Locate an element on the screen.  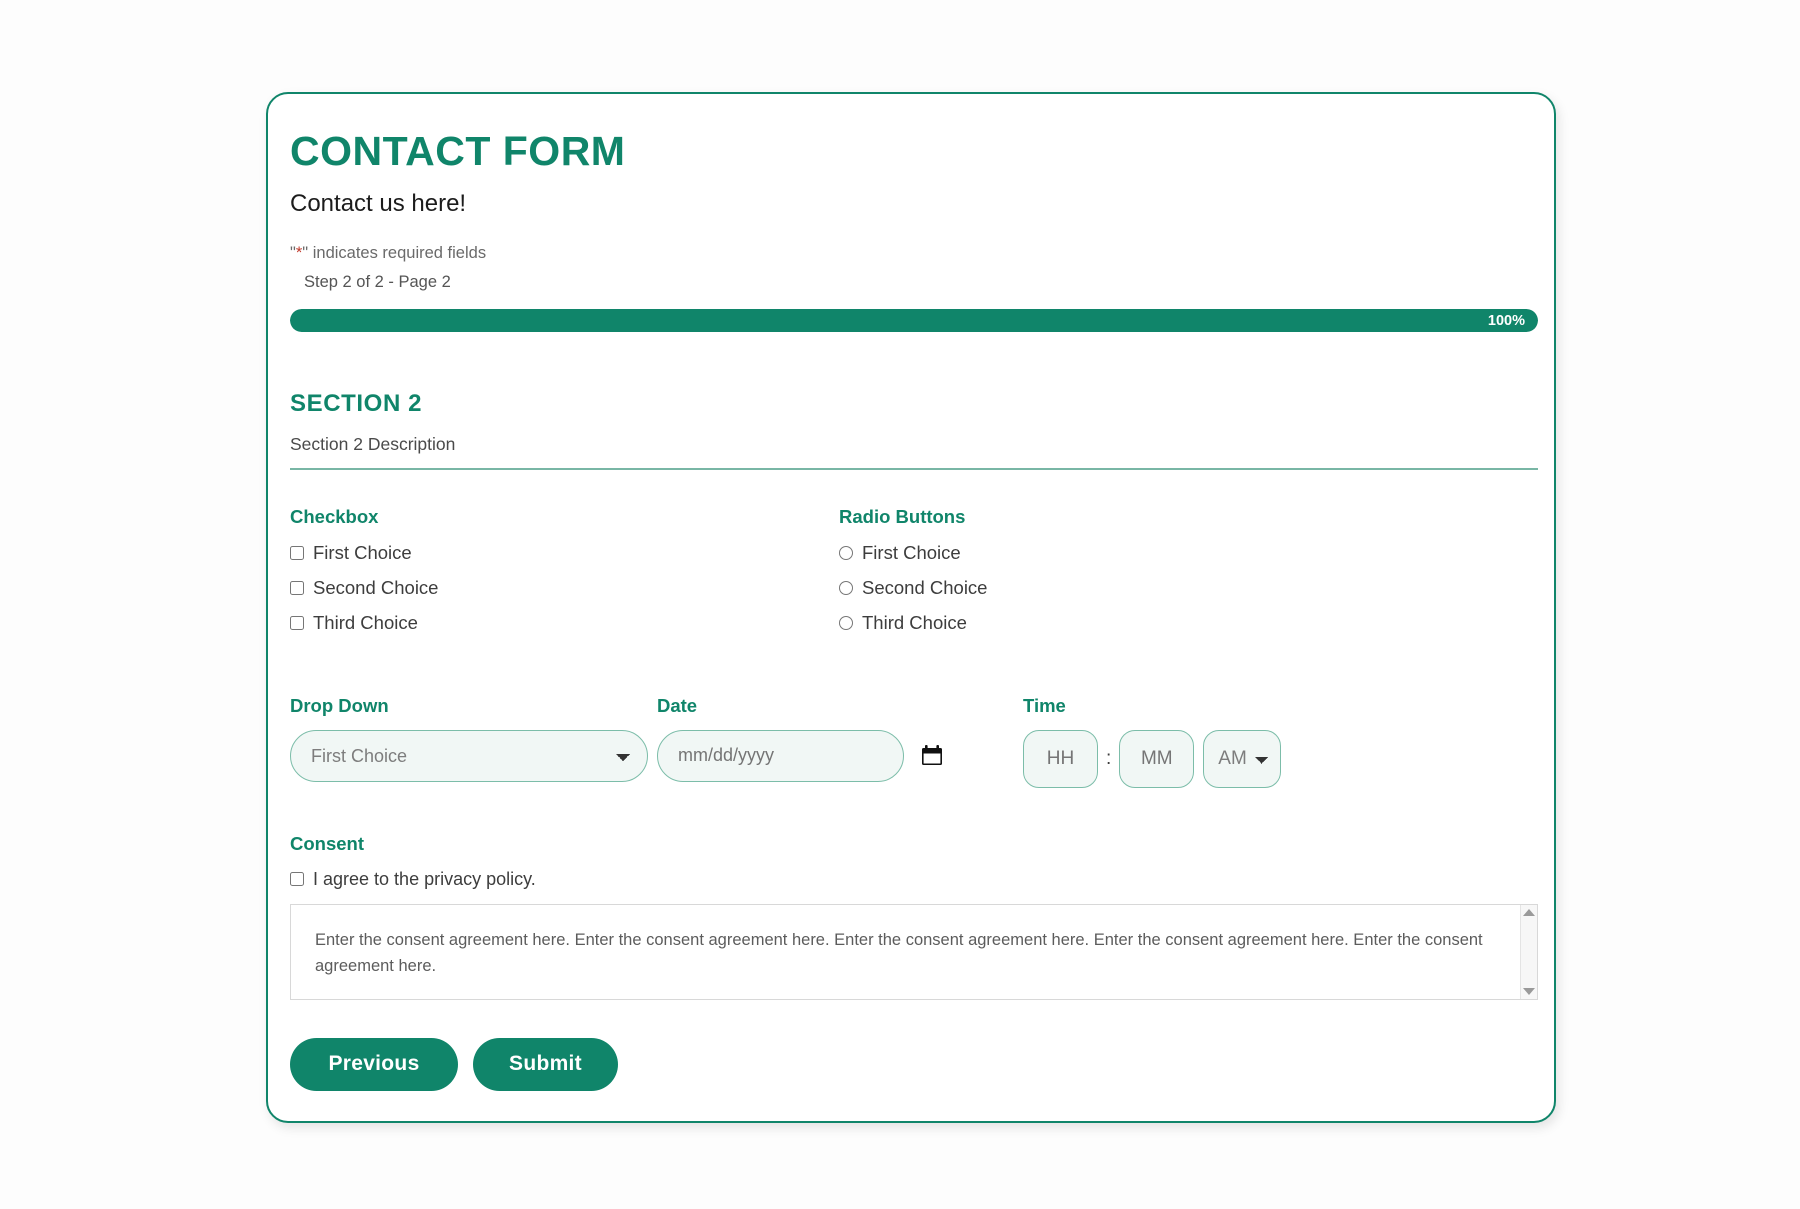
time-ampm-select: AM PM is located at coordinates (1242, 758).